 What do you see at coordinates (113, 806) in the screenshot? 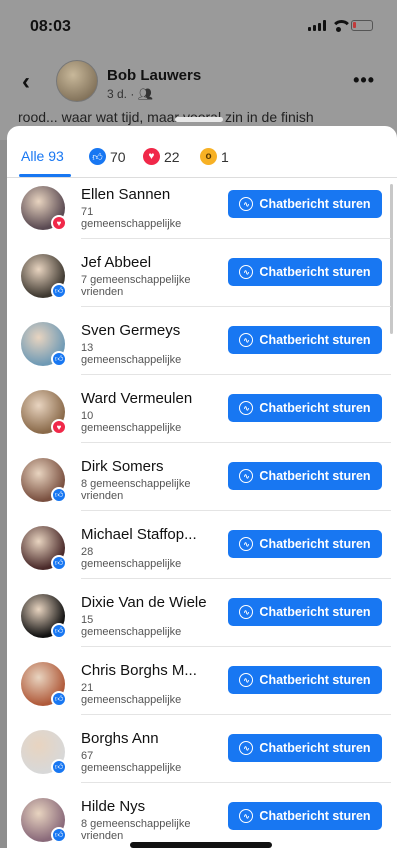
I see `person-name: Hilde Nys` at bounding box center [113, 806].